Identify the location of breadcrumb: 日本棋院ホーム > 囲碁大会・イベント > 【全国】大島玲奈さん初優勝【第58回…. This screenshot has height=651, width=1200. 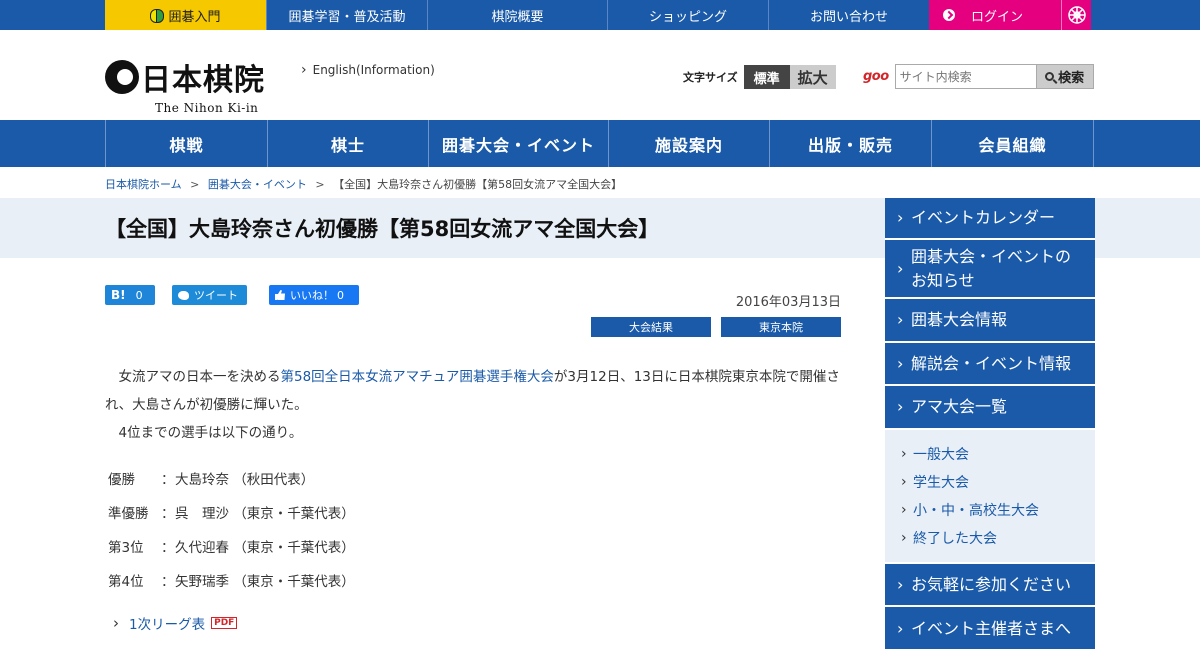
(364, 184).